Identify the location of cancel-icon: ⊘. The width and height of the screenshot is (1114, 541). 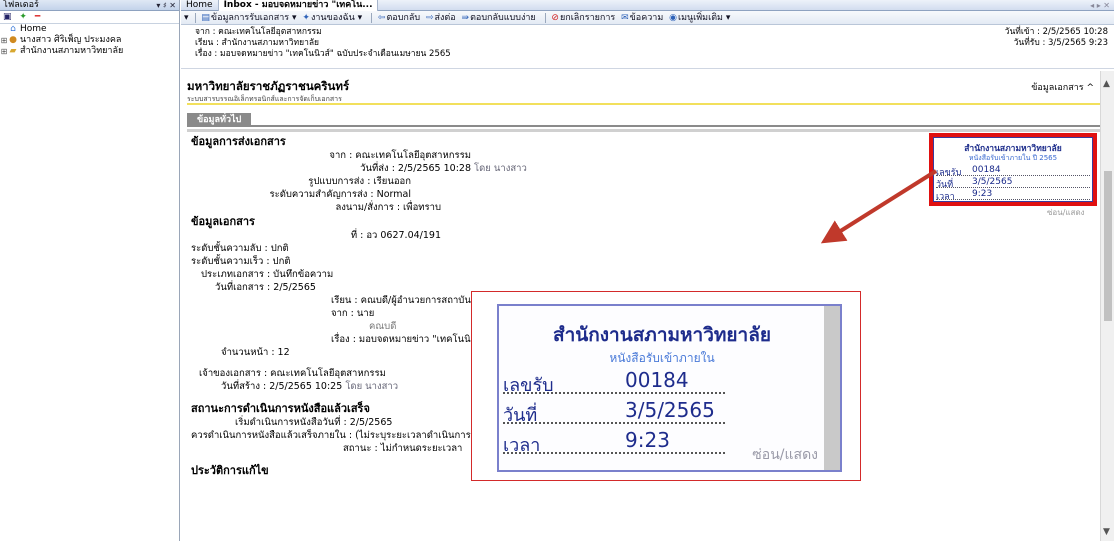
(555, 18).